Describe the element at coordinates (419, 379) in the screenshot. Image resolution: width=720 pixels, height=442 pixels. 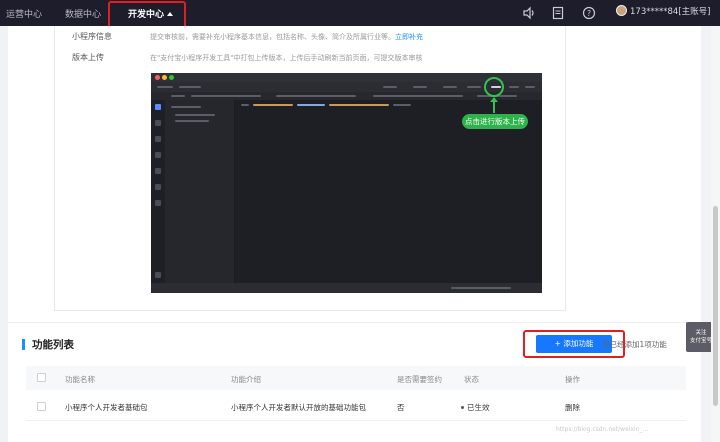
I see `col-header-sign: 是否需要签约` at that location.